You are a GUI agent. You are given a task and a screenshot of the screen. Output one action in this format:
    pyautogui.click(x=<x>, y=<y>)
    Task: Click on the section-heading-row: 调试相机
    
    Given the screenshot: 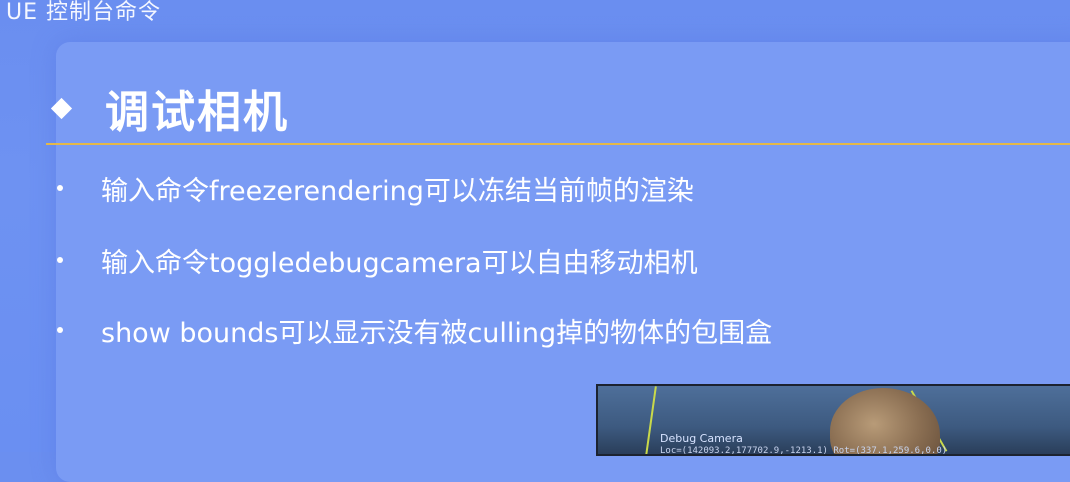 What is the action you would take?
    pyautogui.click(x=168, y=108)
    